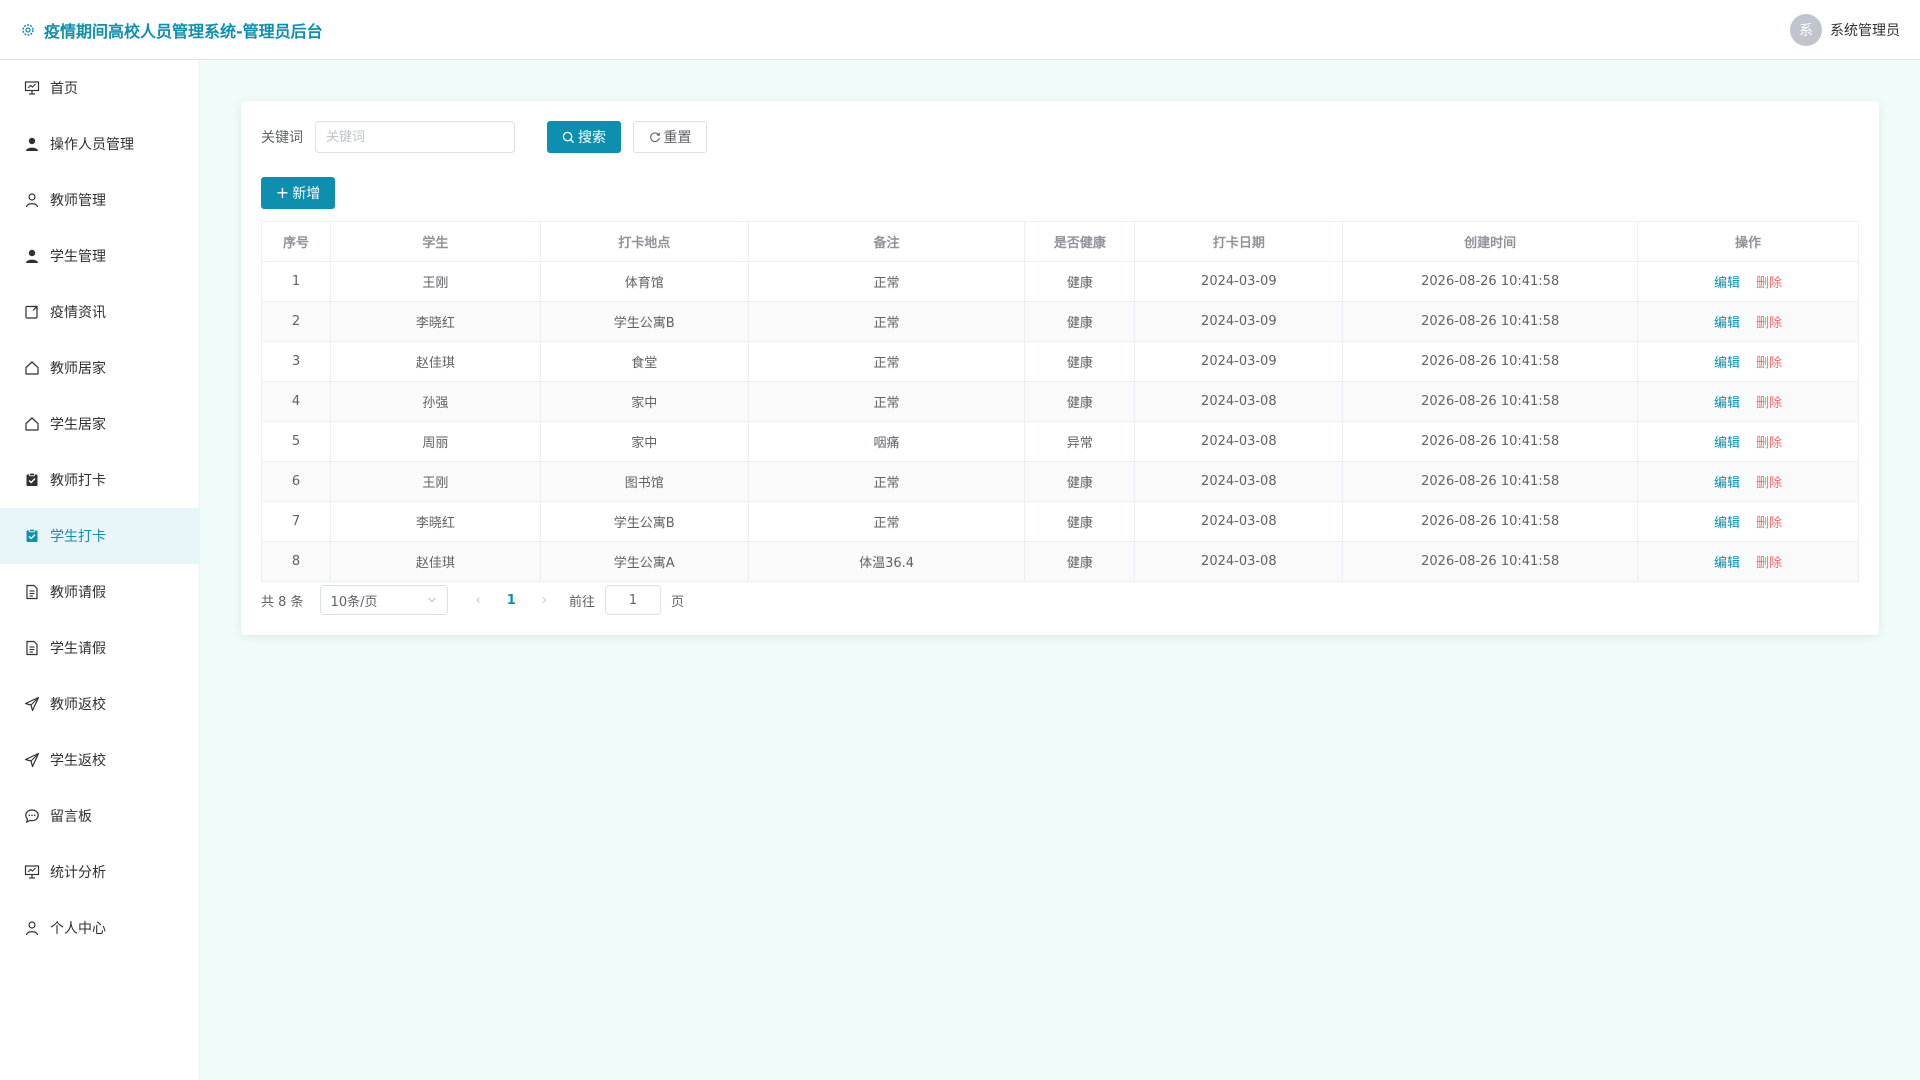 The image size is (1920, 1080). I want to click on sidebar-item-label: 学生居家, so click(78, 425).